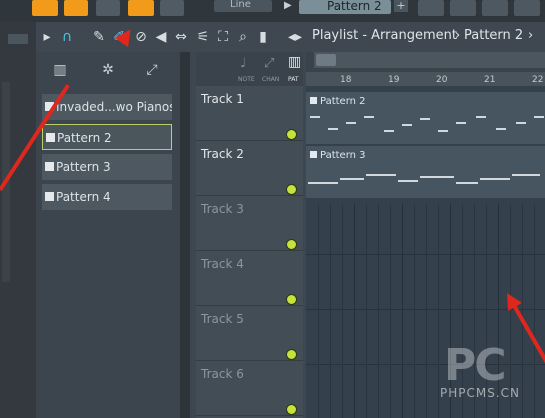 The image size is (545, 418). What do you see at coordinates (222, 99) in the screenshot?
I see `track-name: Track 1` at bounding box center [222, 99].